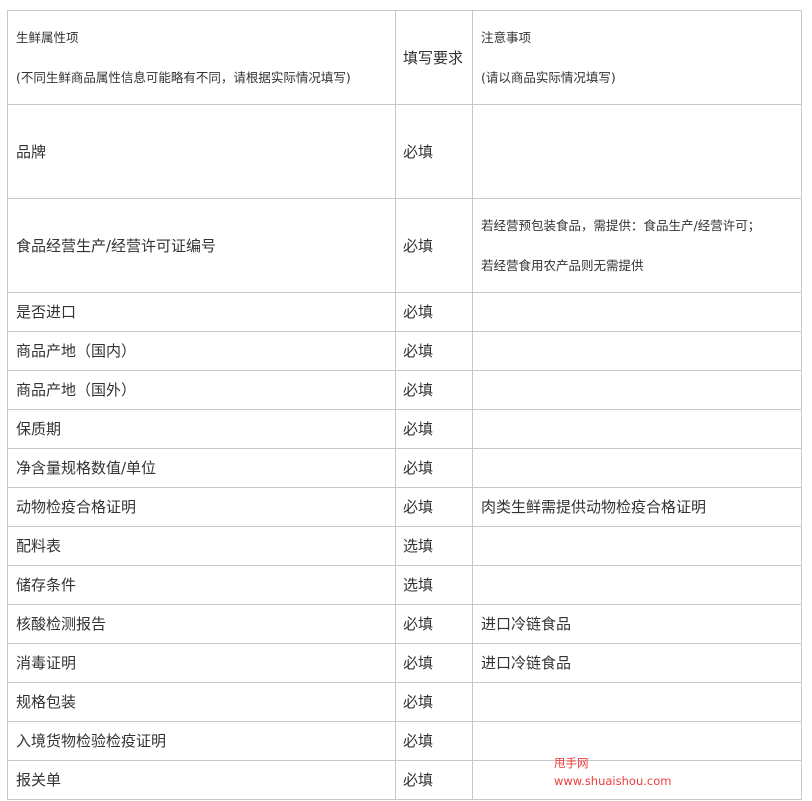 The width and height of the screenshot is (812, 801). Describe the element at coordinates (201, 507) in the screenshot. I see `attribute-cell: 动物检疫合格证明` at that location.